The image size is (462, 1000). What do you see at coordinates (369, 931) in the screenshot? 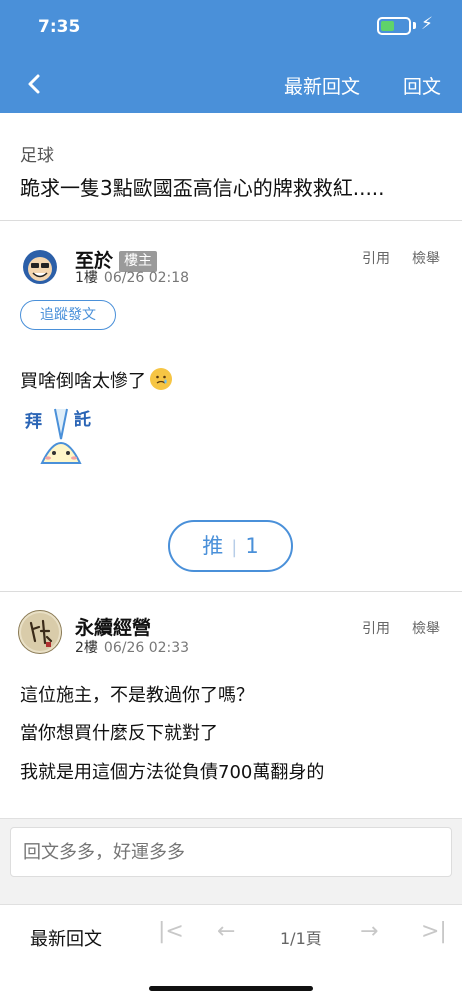
I see `next-page-icon: →` at bounding box center [369, 931].